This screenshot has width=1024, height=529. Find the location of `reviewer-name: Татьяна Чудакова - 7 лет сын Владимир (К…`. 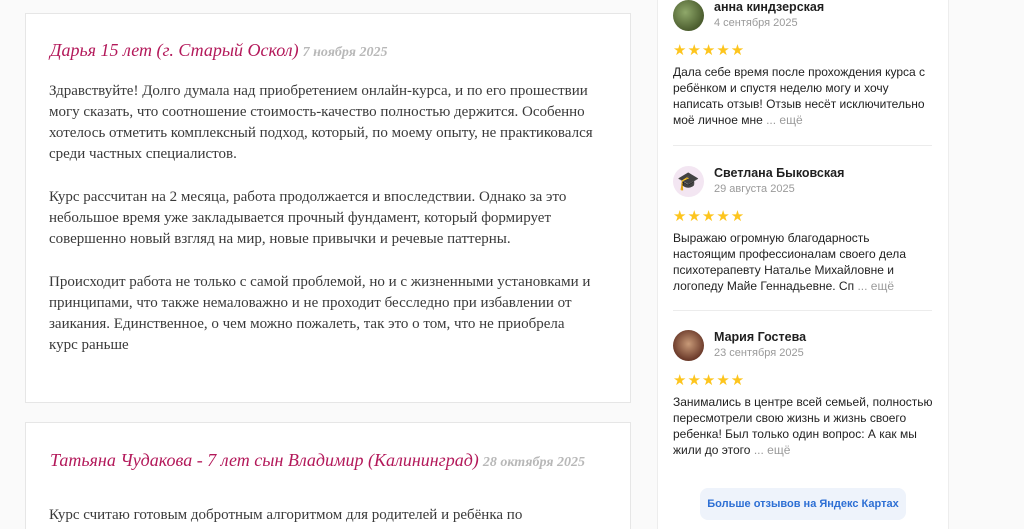

reviewer-name: Татьяна Чудакова - 7 лет сын Владимир (К… is located at coordinates (264, 460).